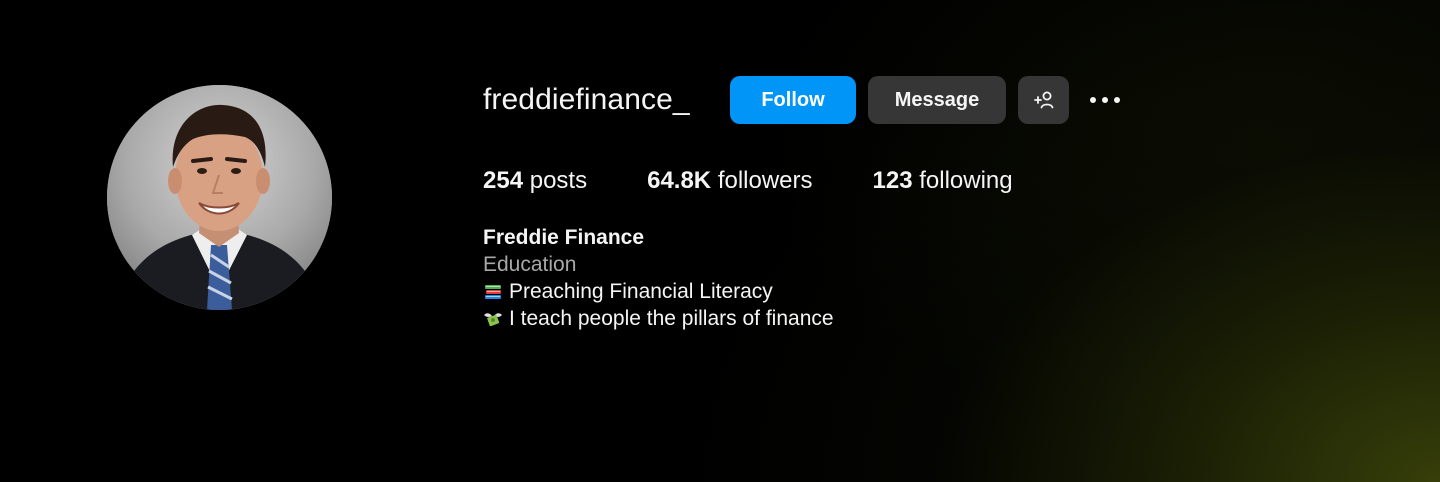 The image size is (1440, 482). Describe the element at coordinates (530, 264) in the screenshot. I see `category-label: Education` at that location.